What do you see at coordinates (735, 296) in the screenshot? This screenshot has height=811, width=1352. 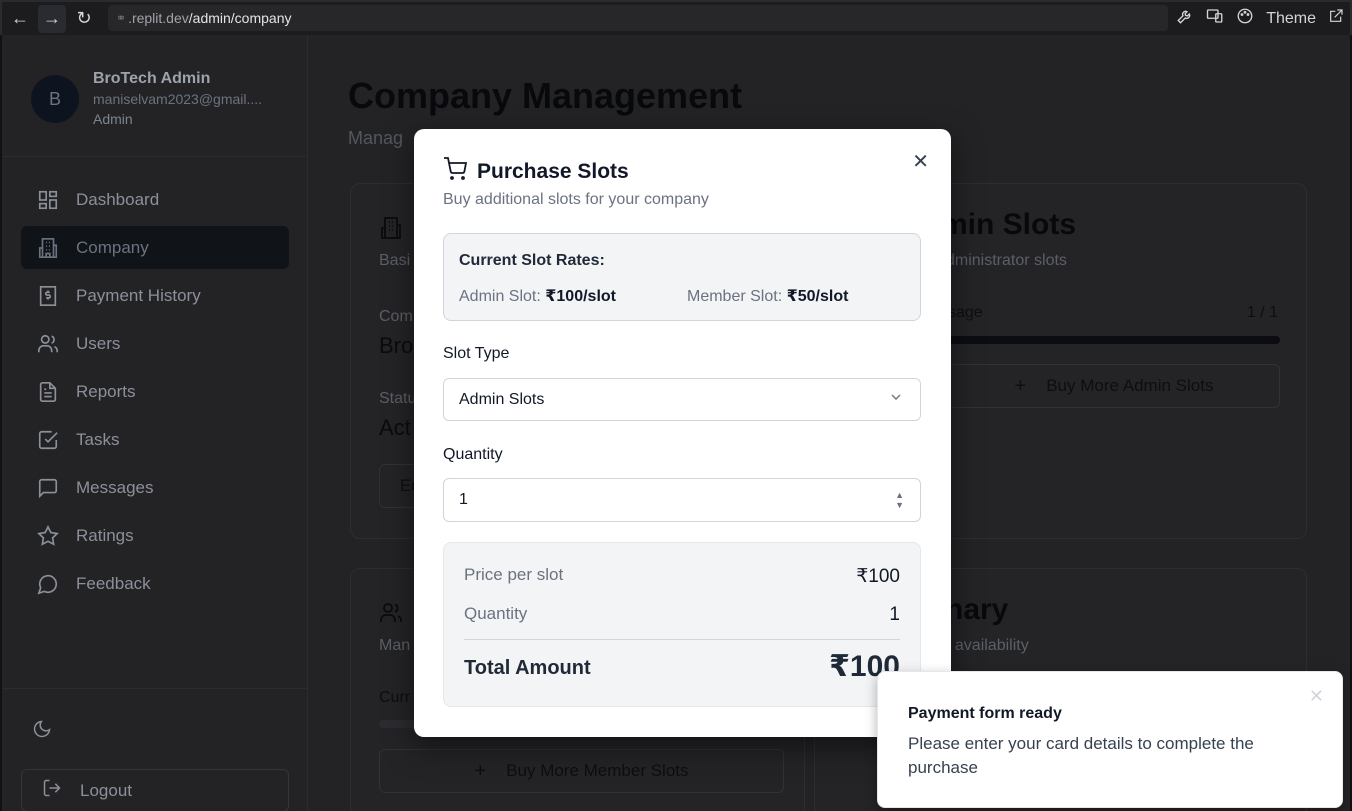 I see `rate-label: Member Slot:` at bounding box center [735, 296].